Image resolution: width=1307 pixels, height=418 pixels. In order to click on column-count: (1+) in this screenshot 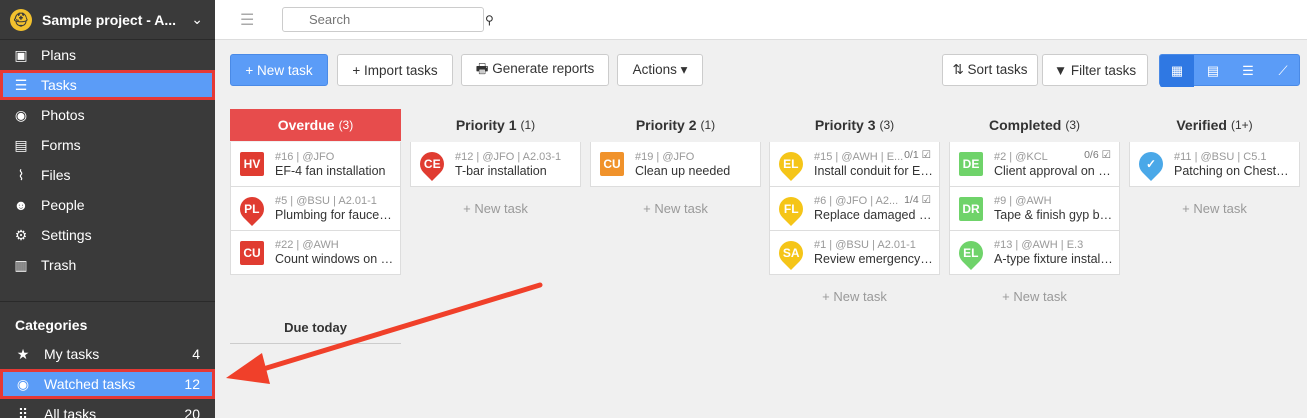, I will do `click(1241, 125)`.